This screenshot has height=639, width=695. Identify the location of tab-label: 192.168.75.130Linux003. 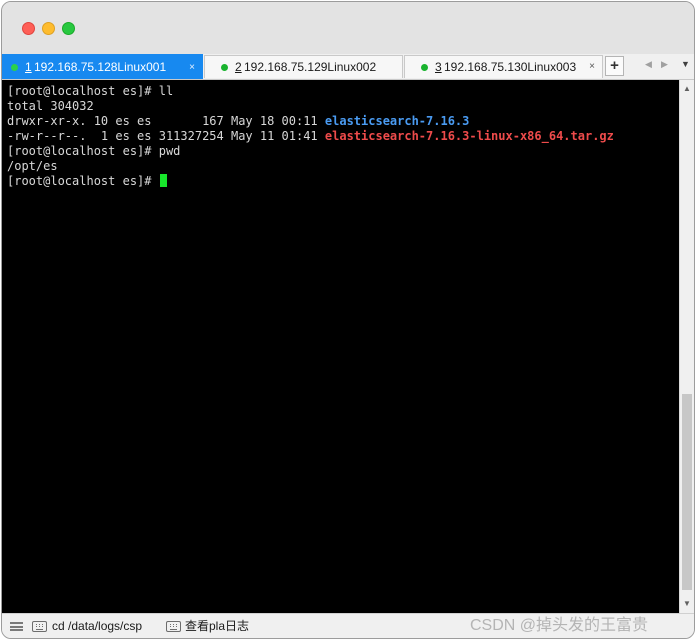
(510, 67).